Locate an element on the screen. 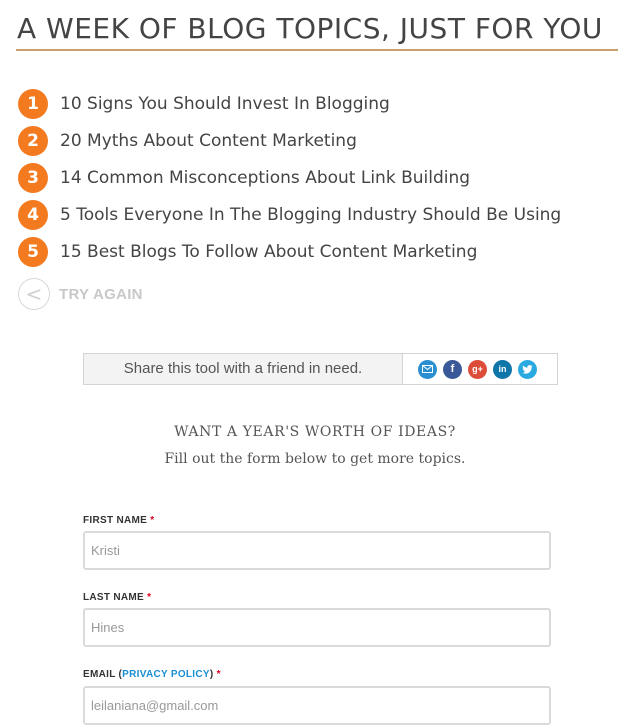  cta-title: WANT A YEAR'S WORTH OF IDEAS? is located at coordinates (315, 432).